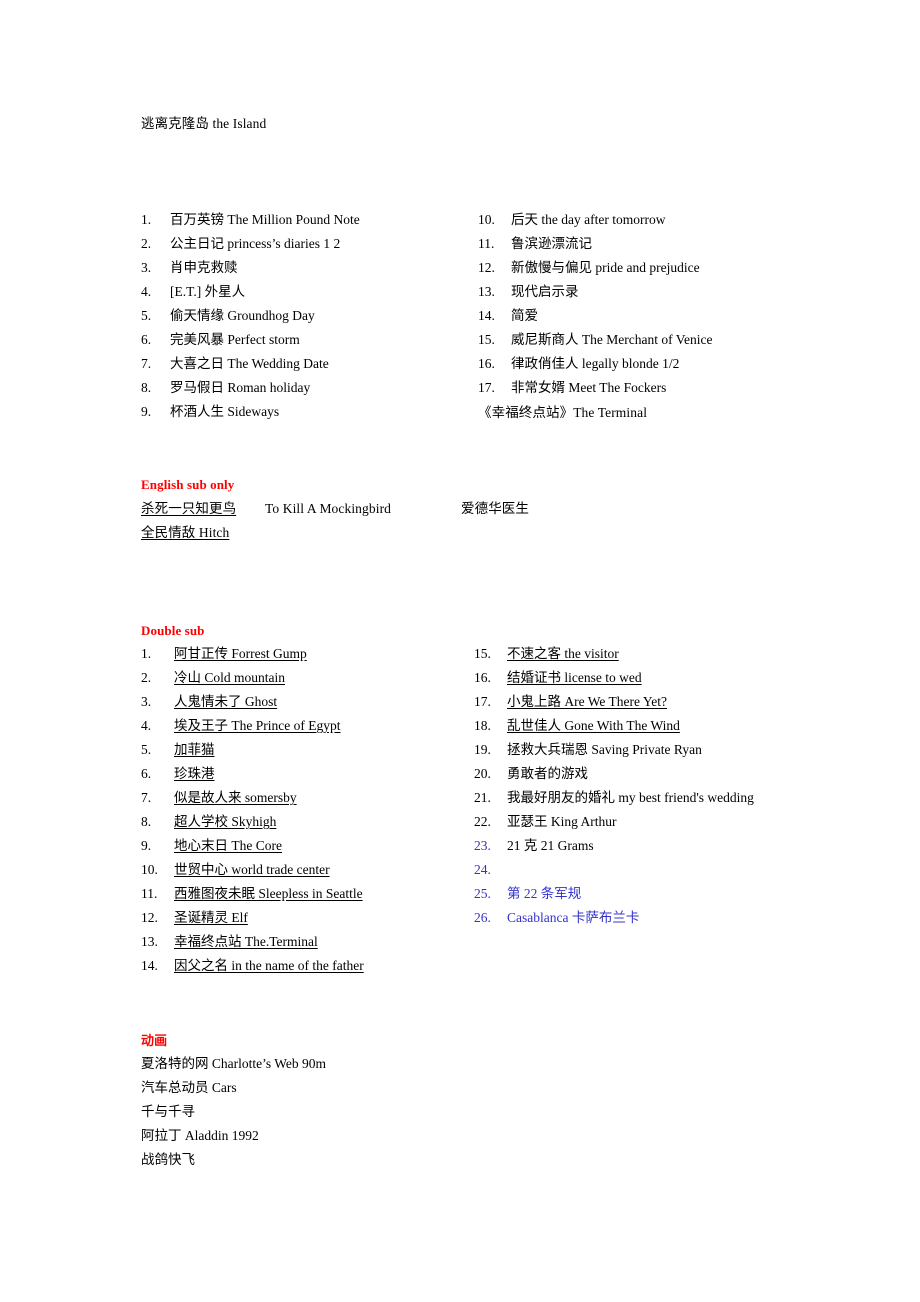 The width and height of the screenshot is (920, 1302). I want to click on list-item: 2. 冷山 Cold mountain, so click(213, 678).